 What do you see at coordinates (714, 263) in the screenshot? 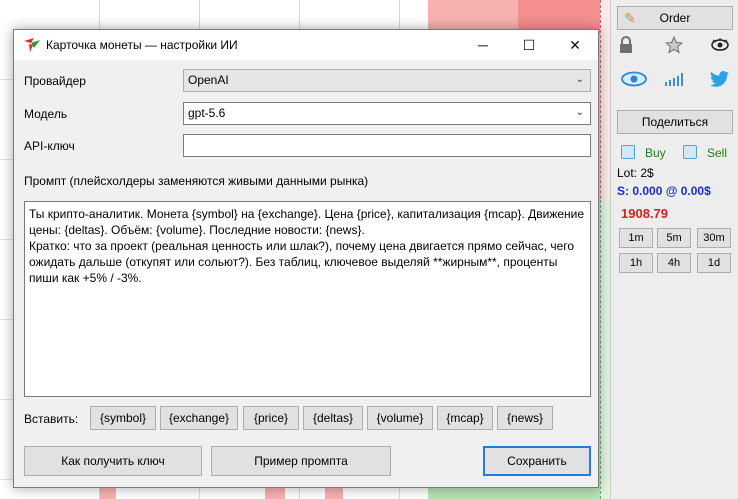
I see `timeframe-1d: 1d` at bounding box center [714, 263].